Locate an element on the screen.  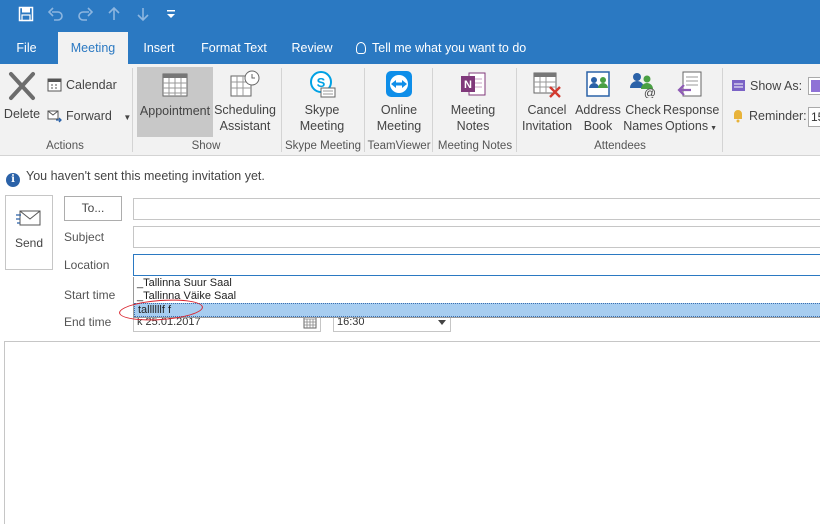
location-suggestion-highlighted: tallllllf f is located at coordinates (477, 310).